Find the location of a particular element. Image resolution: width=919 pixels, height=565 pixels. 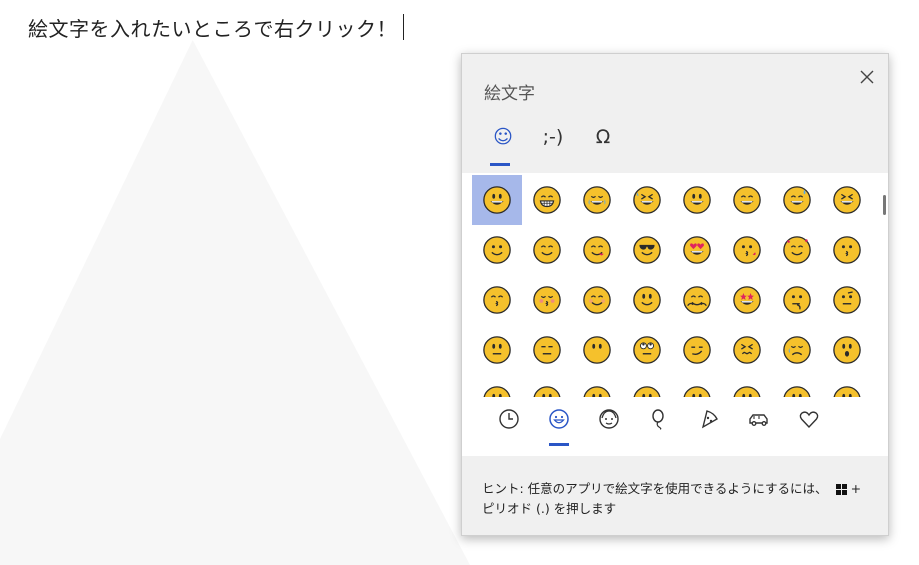

face-row5-3-icon is located at coordinates (597, 391).